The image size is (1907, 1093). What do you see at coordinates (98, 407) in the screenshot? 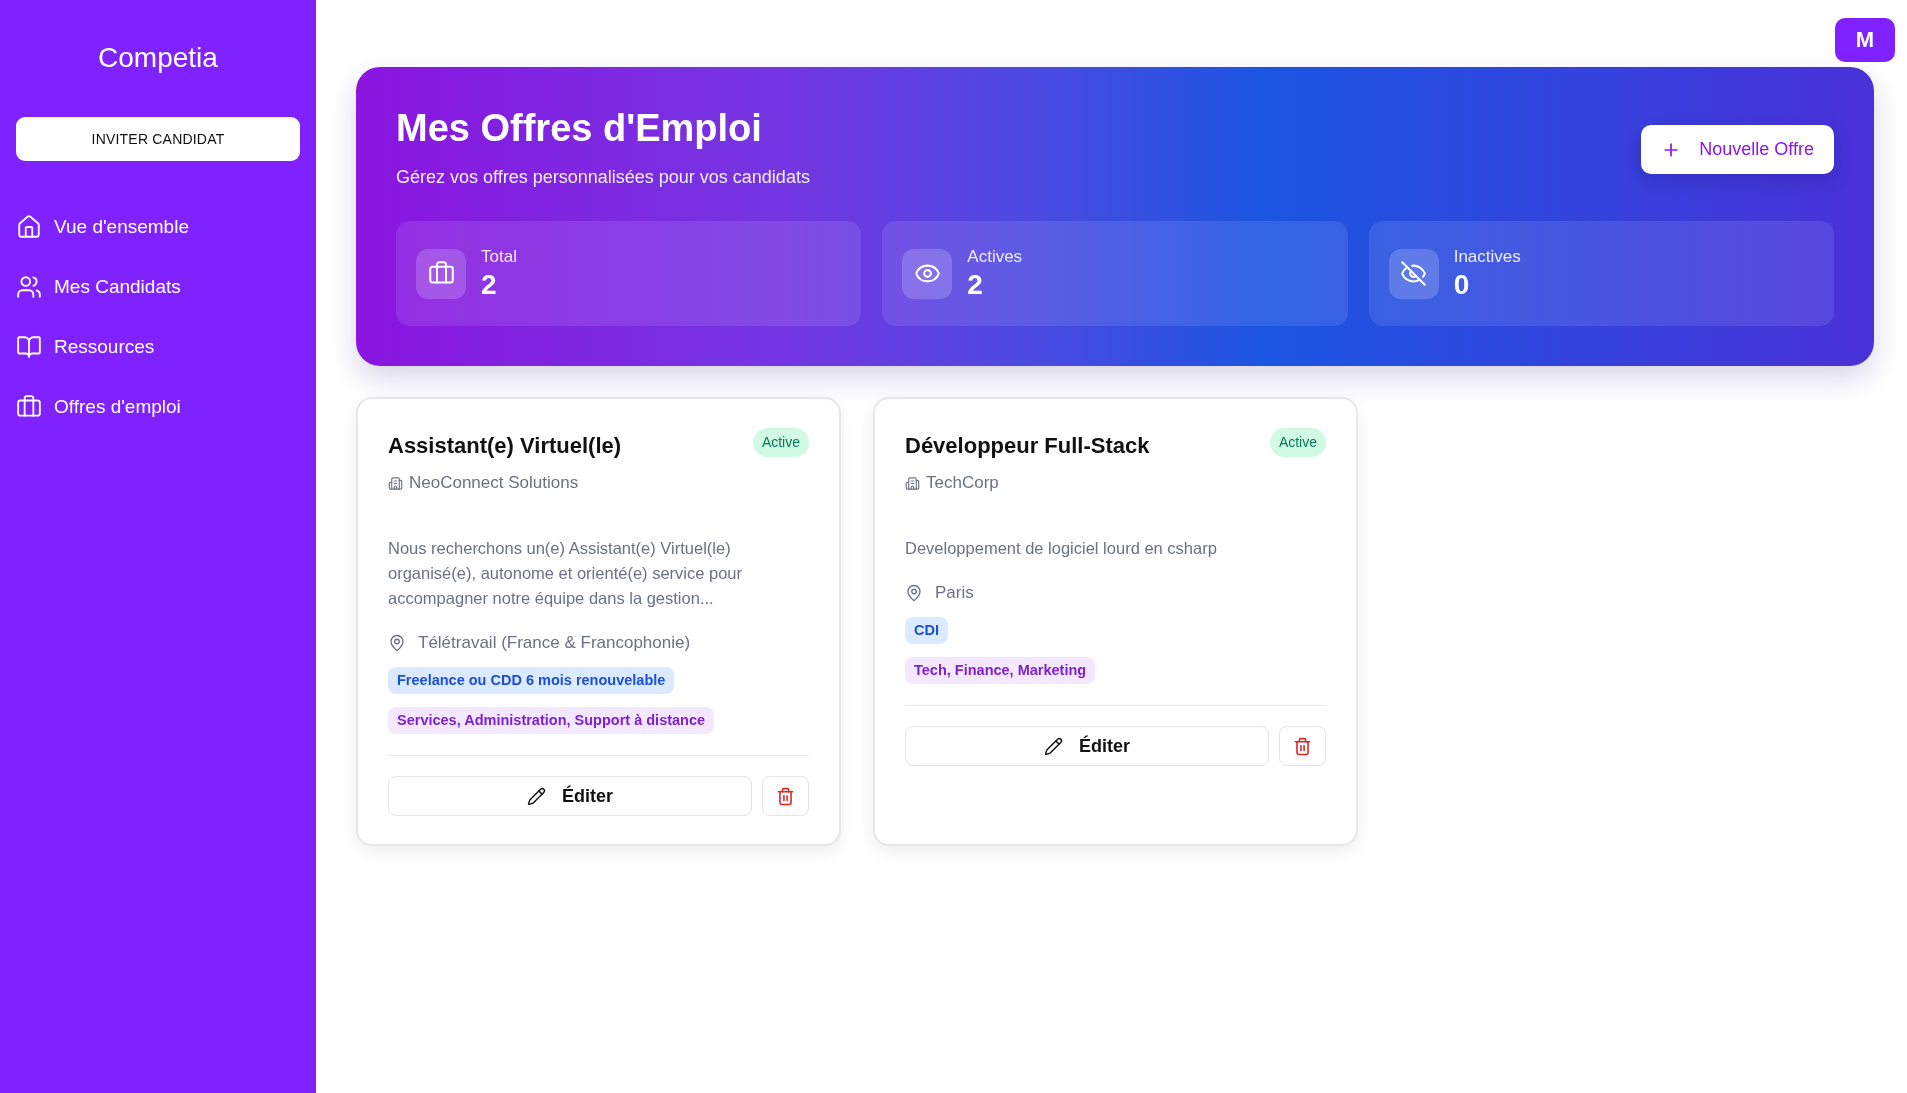
I see `nav-item: Offres d'emploi` at bounding box center [98, 407].